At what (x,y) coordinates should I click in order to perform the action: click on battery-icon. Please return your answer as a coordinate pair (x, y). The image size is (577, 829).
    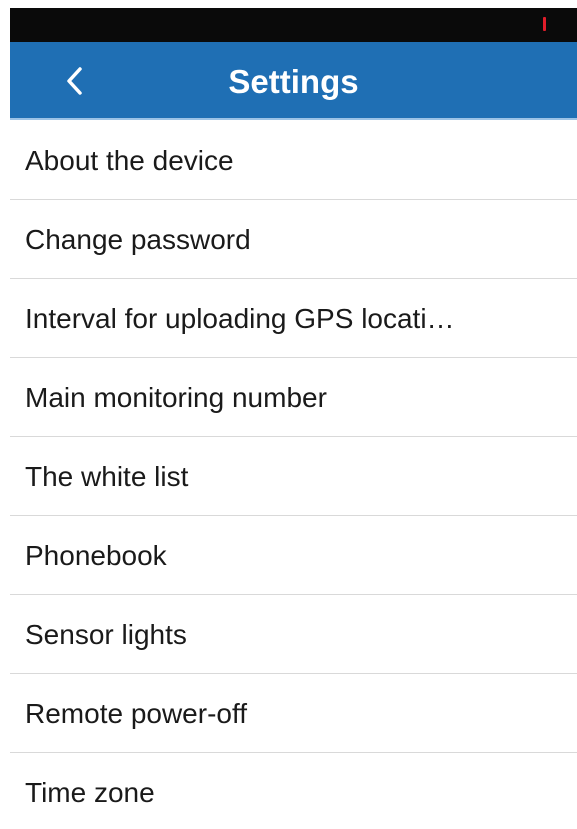
    Looking at the image, I should click on (544, 24).